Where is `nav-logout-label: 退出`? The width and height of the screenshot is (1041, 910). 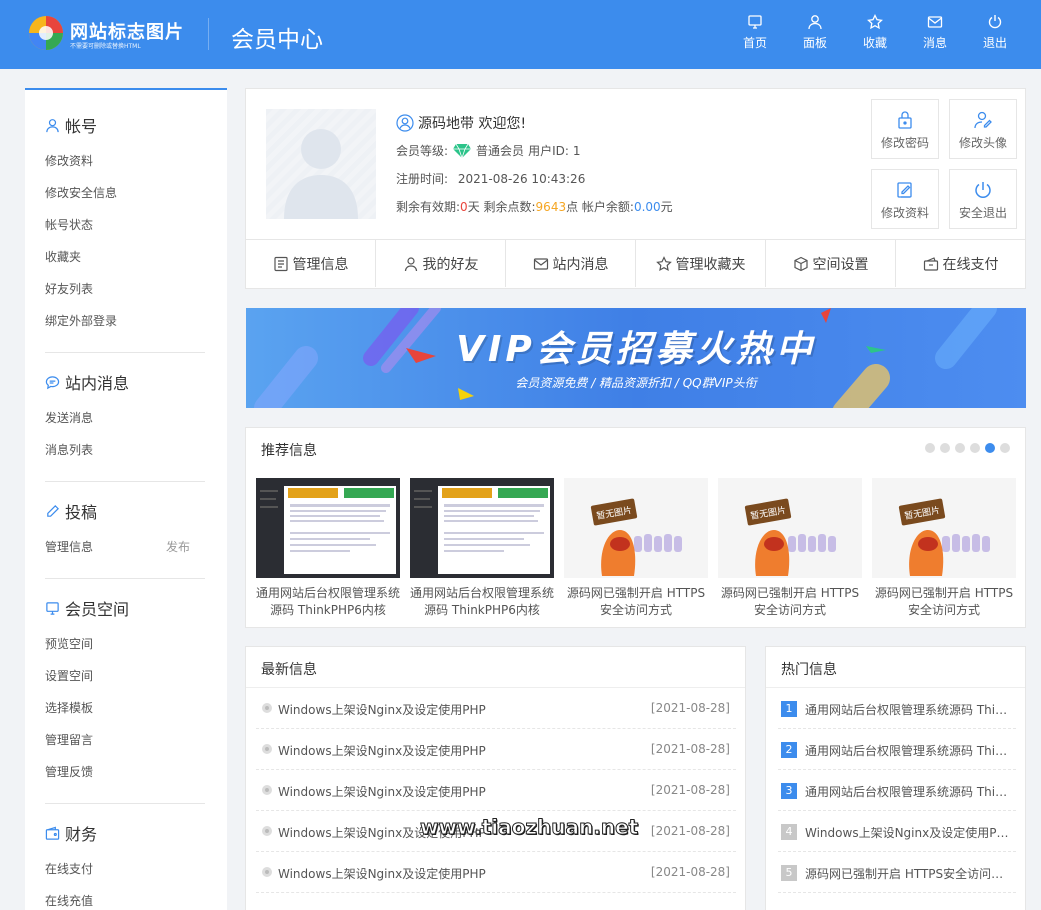
nav-logout-label: 退出 is located at coordinates (994, 43).